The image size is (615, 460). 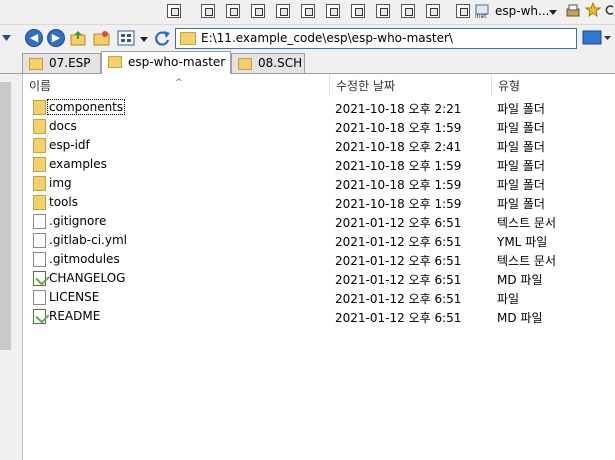 What do you see at coordinates (327, 38) in the screenshot?
I see `address-path: E:\11.example_code\esp\esp-who-master\` at bounding box center [327, 38].